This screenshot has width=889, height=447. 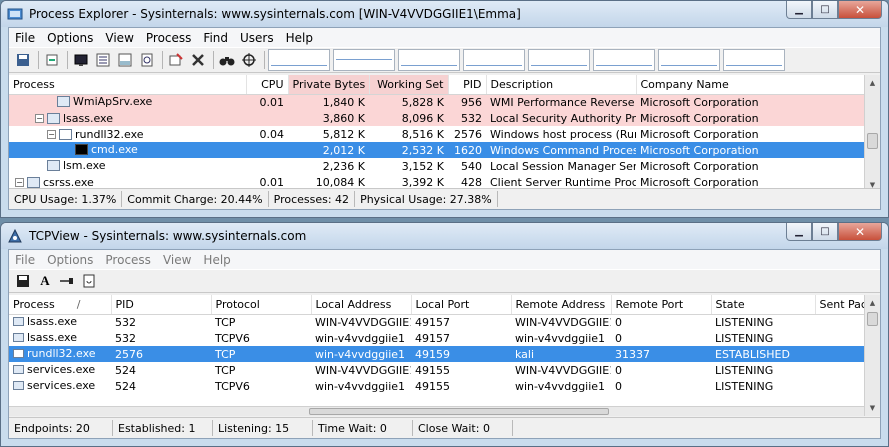 What do you see at coordinates (661, 305) in the screenshot?
I see `col-remote-port: Remote Port` at bounding box center [661, 305].